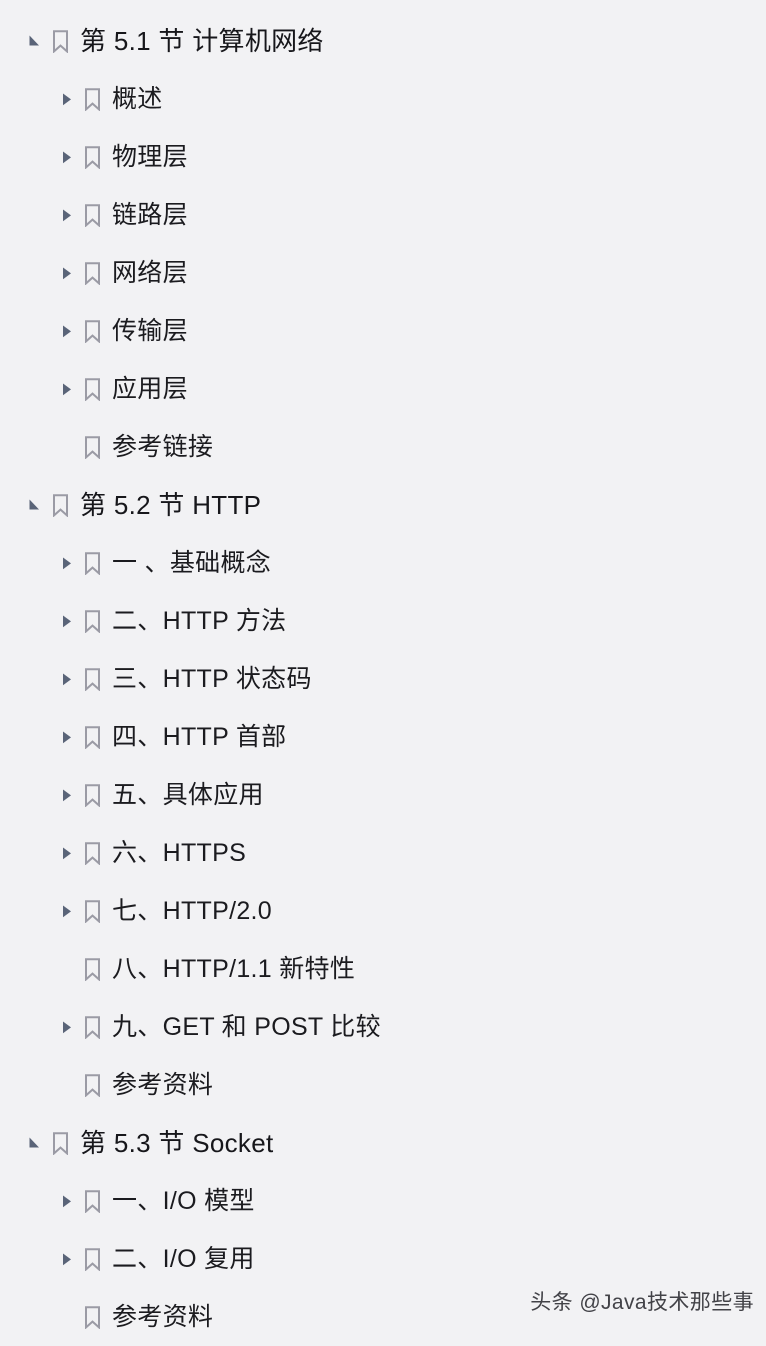 The image size is (766, 1346). I want to click on bookmark-row: 概述, so click(383, 99).